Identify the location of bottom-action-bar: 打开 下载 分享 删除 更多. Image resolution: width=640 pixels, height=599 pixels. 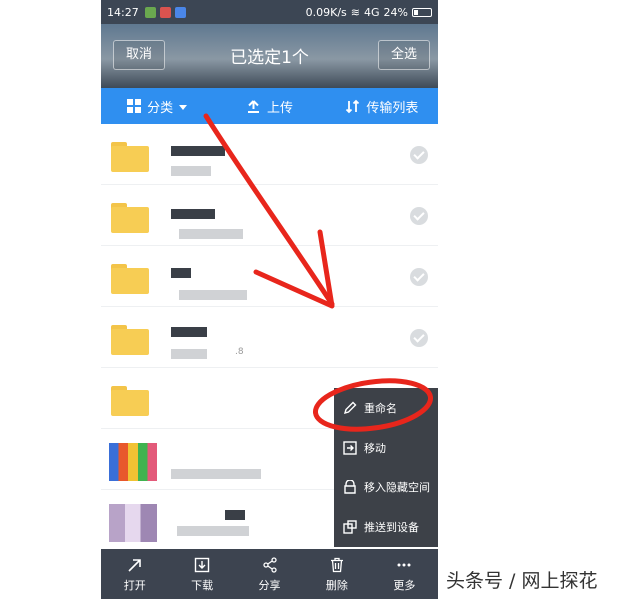
(269, 574).